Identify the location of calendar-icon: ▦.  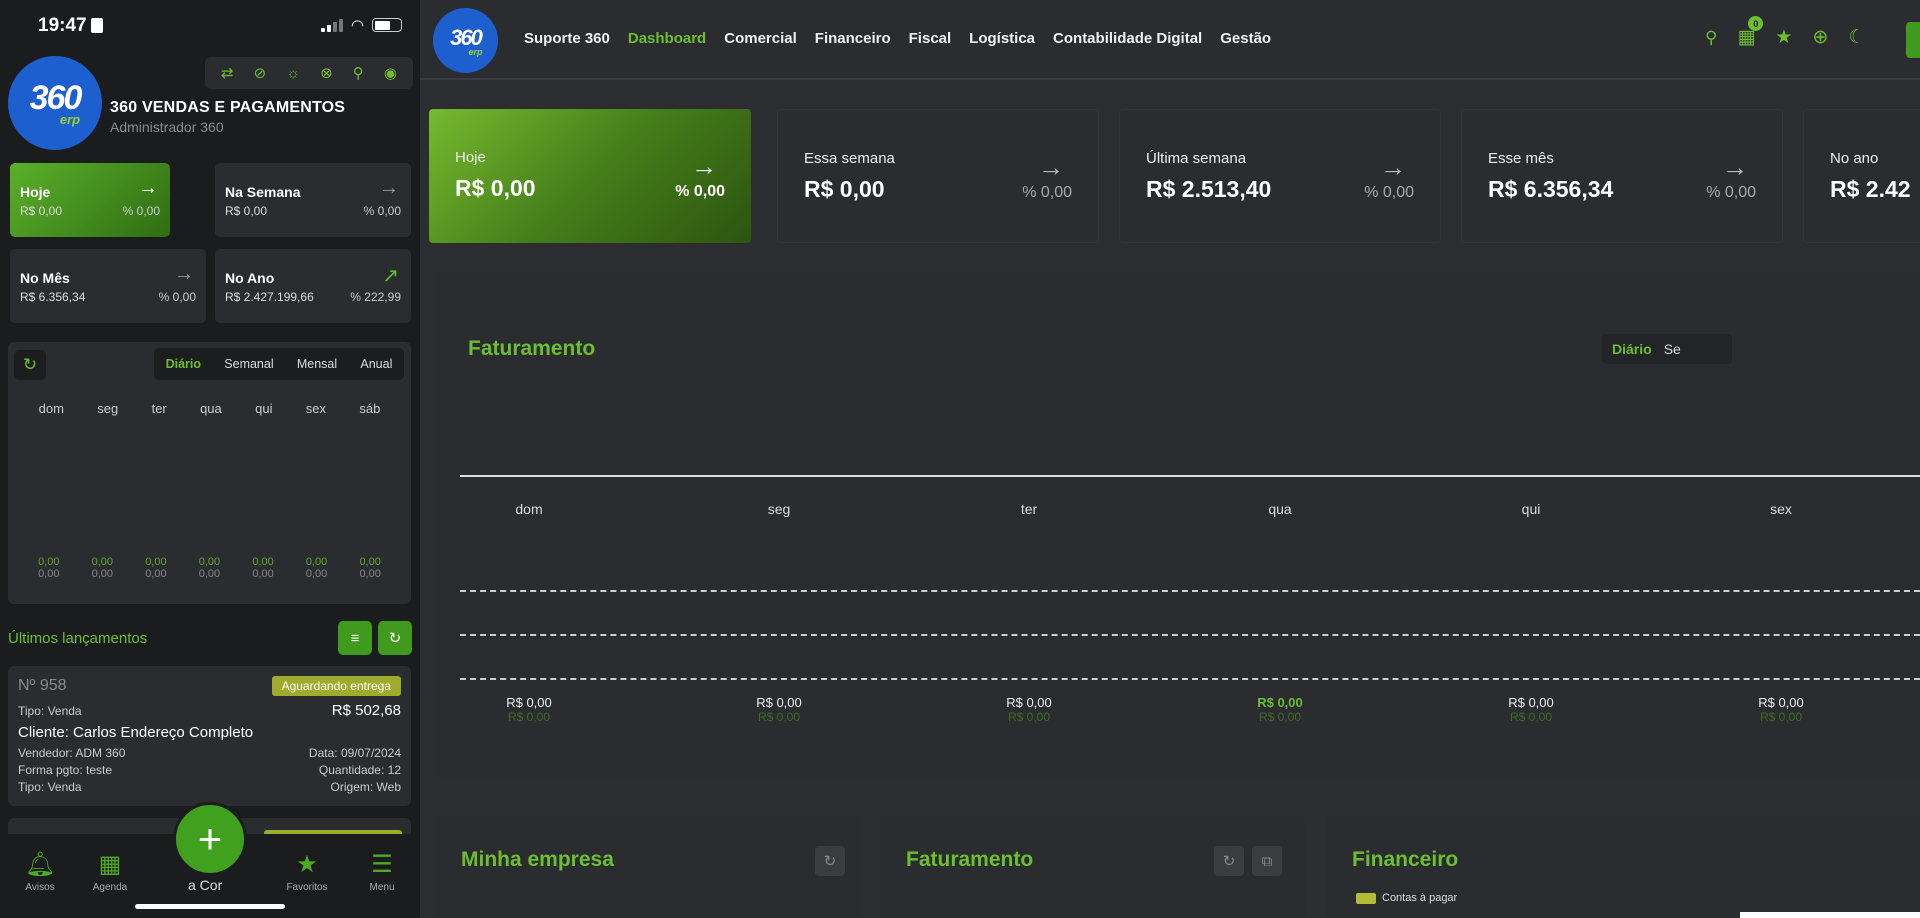
(110, 864).